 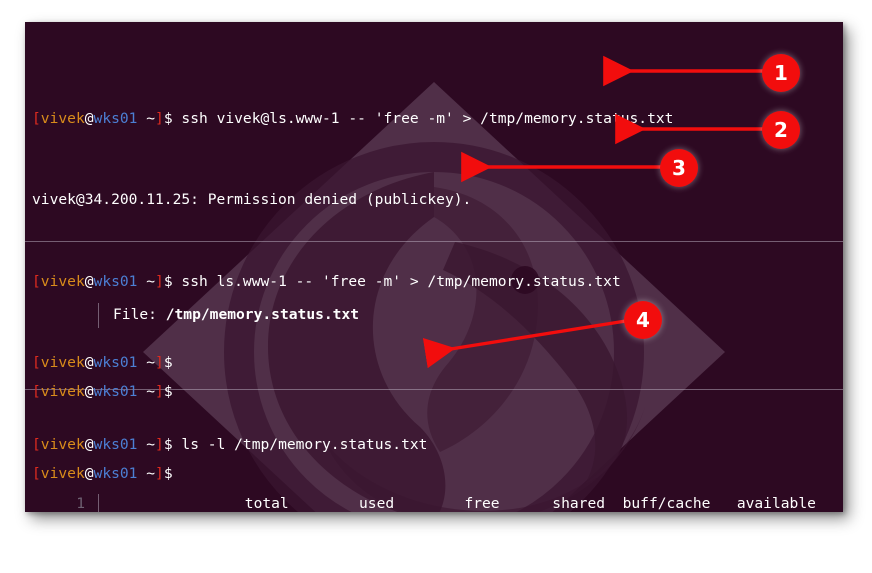 What do you see at coordinates (781, 130) in the screenshot?
I see `callout-badge-2: 2` at bounding box center [781, 130].